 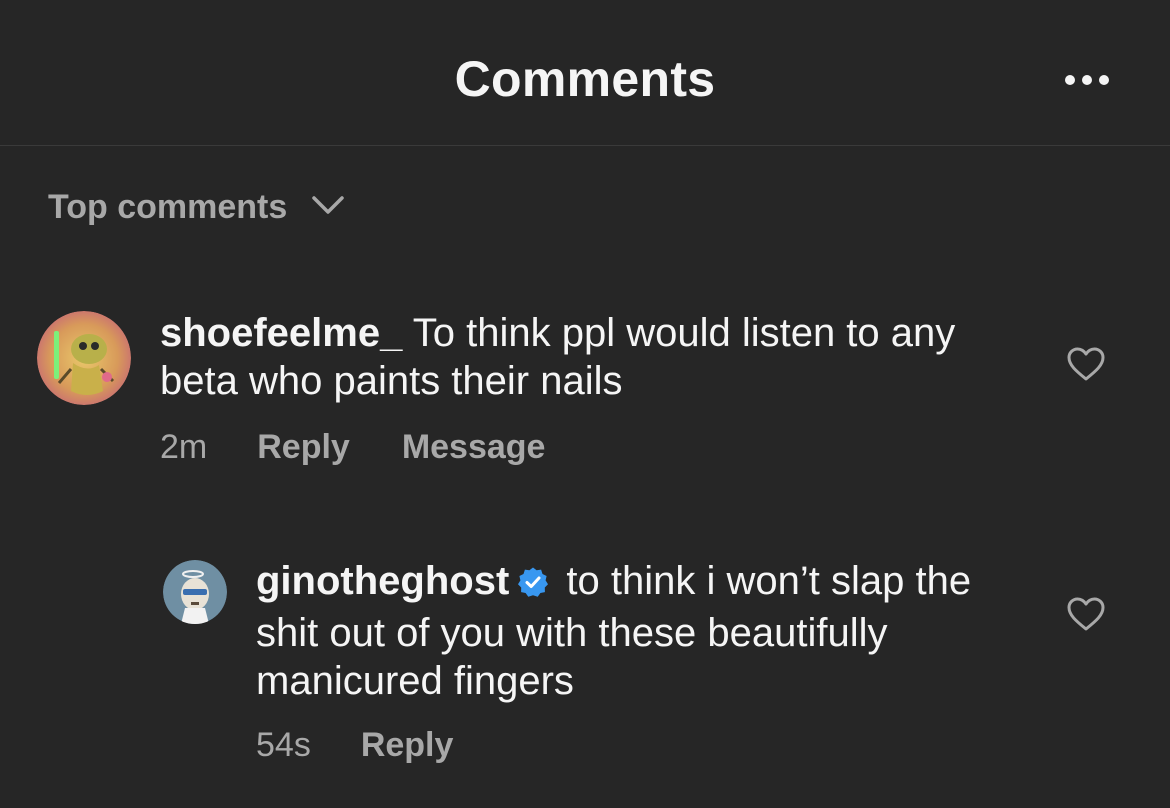 What do you see at coordinates (585, 79) in the screenshot?
I see `page-title: Comments` at bounding box center [585, 79].